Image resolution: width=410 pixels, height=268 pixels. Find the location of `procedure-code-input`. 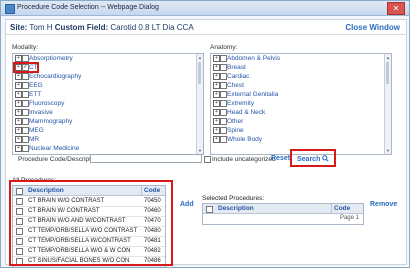

procedure-code-input is located at coordinates (146, 158).